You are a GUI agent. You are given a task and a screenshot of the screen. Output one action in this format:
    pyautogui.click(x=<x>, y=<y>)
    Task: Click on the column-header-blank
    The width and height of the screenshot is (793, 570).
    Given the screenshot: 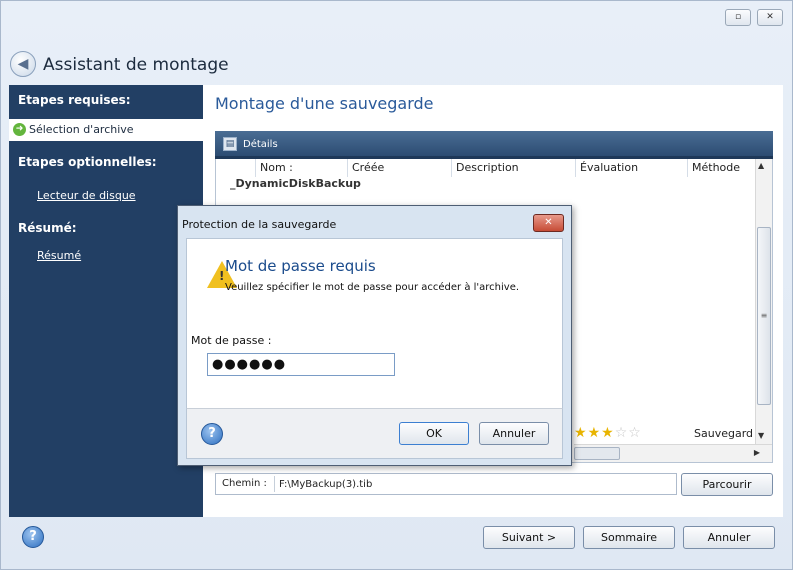 What is the action you would take?
    pyautogui.click(x=236, y=168)
    